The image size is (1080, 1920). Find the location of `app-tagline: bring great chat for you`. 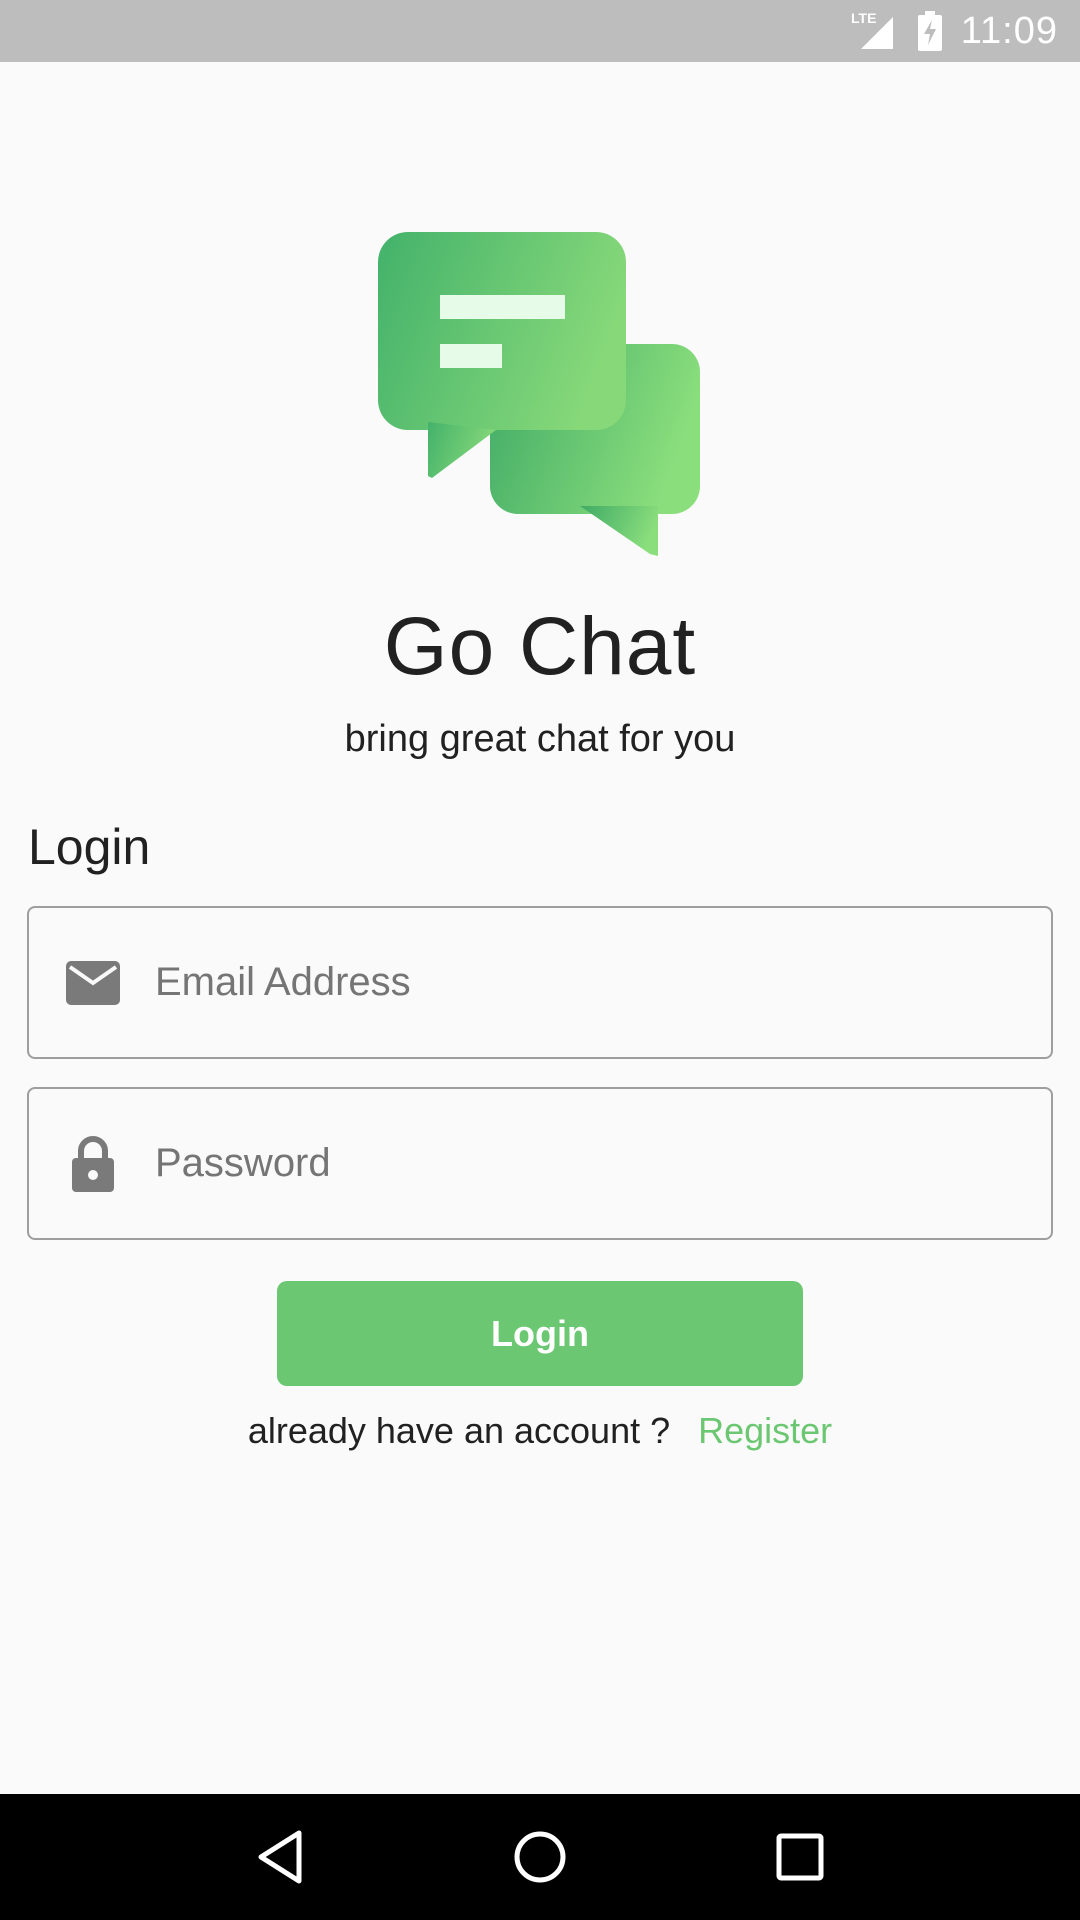

app-tagline: bring great chat for you is located at coordinates (540, 739).